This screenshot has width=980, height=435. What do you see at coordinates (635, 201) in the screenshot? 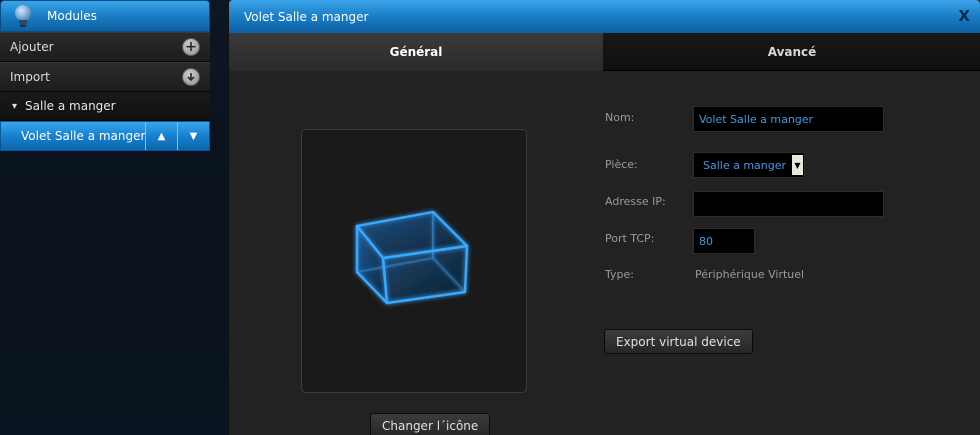
I see `ip-label: Adresse IP:` at bounding box center [635, 201].